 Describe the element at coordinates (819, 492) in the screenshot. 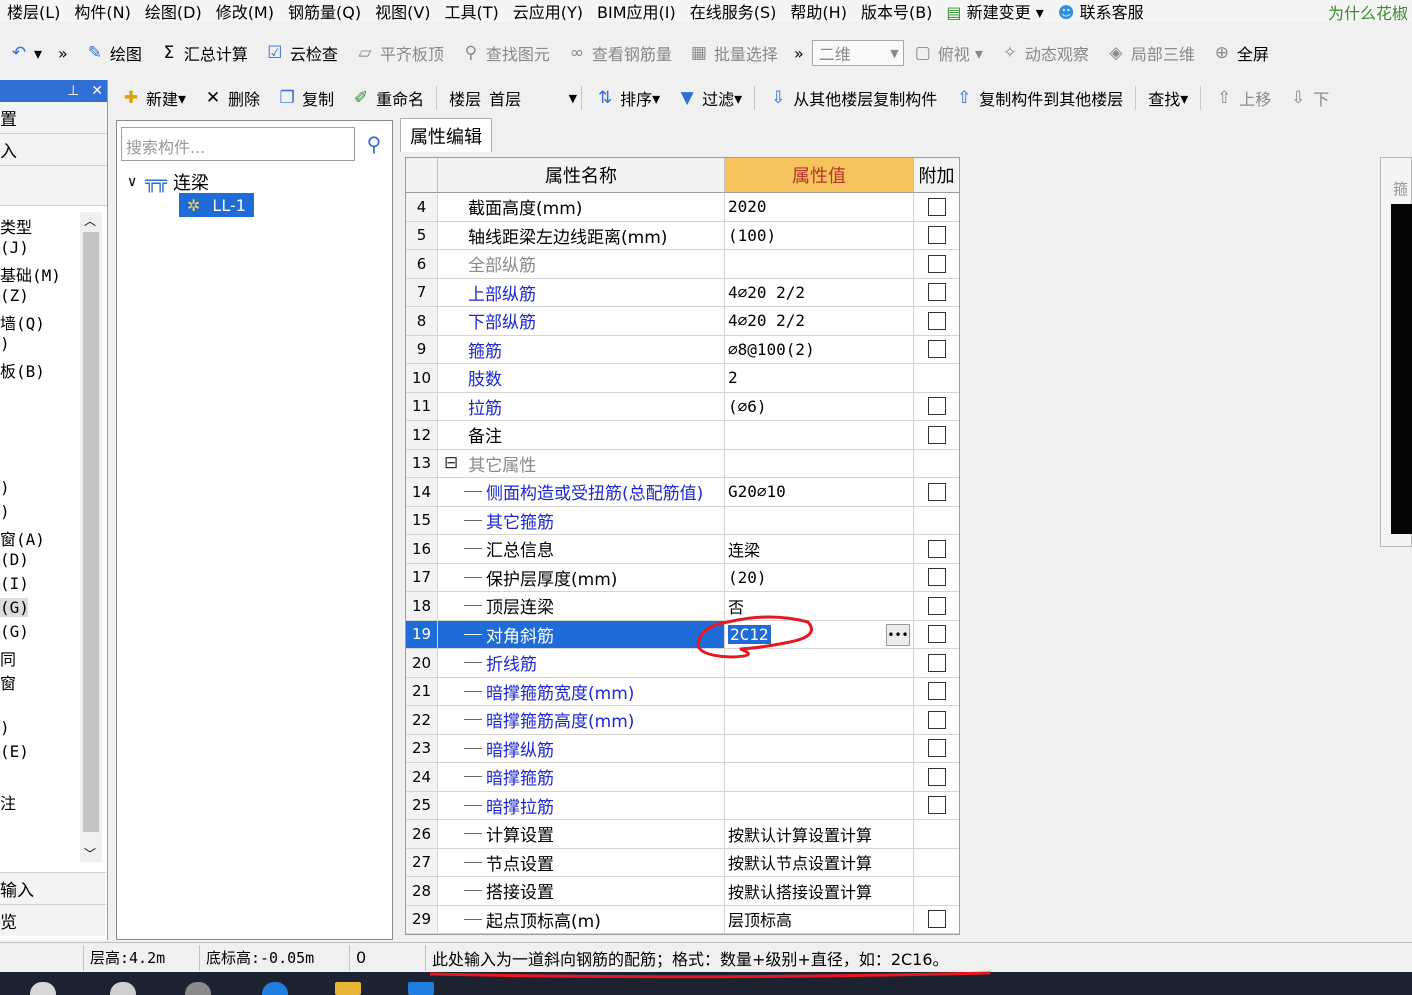

I see `property-value-cell: G20⌀10` at that location.